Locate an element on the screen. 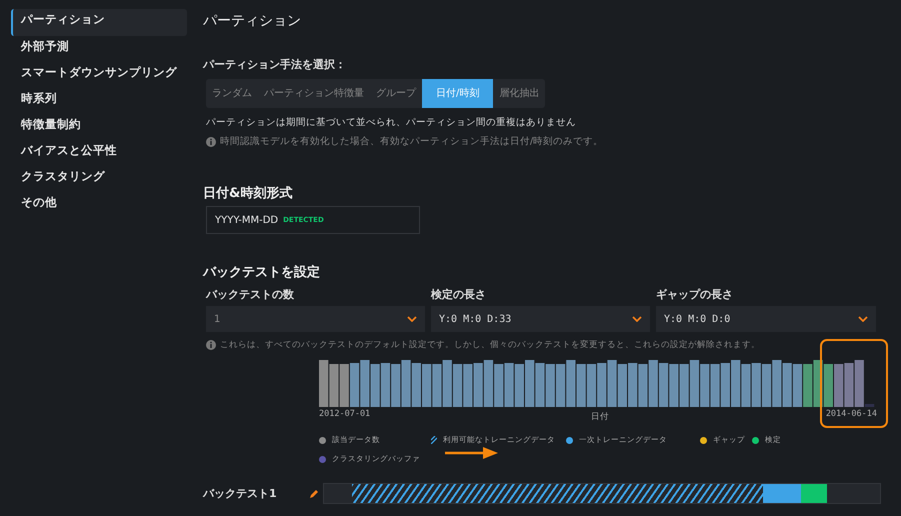  description-text: パーティションは期間に基づいて並べられ、パーティション間の重複はありません is located at coordinates (391, 122).